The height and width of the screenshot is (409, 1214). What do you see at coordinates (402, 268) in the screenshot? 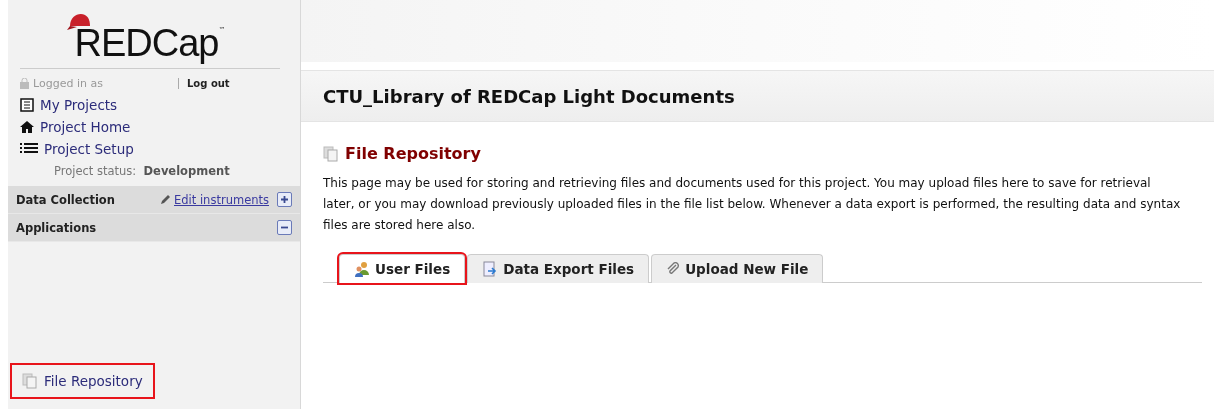
I see `tab: User Files` at bounding box center [402, 268].